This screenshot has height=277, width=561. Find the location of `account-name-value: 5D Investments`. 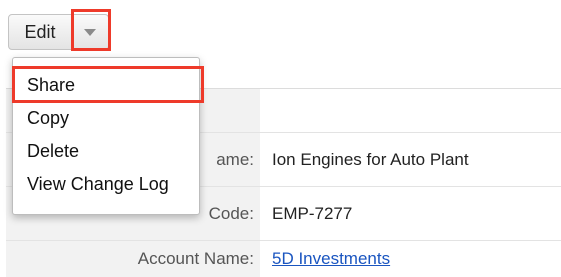

account-name-value: 5D Investments is located at coordinates (410, 259).